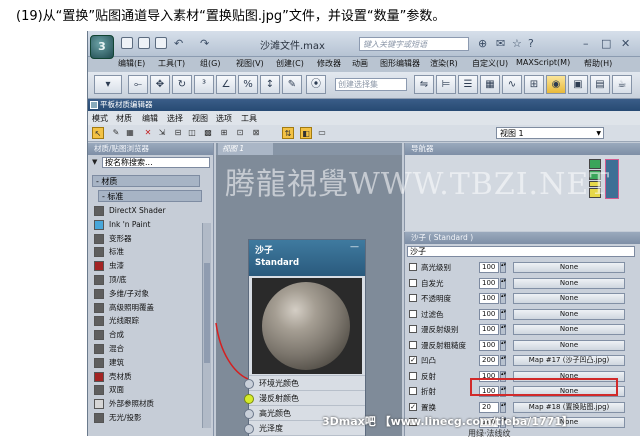 The height and width of the screenshot is (439, 640). I want to click on list-item: 虫漆, so click(147, 266).